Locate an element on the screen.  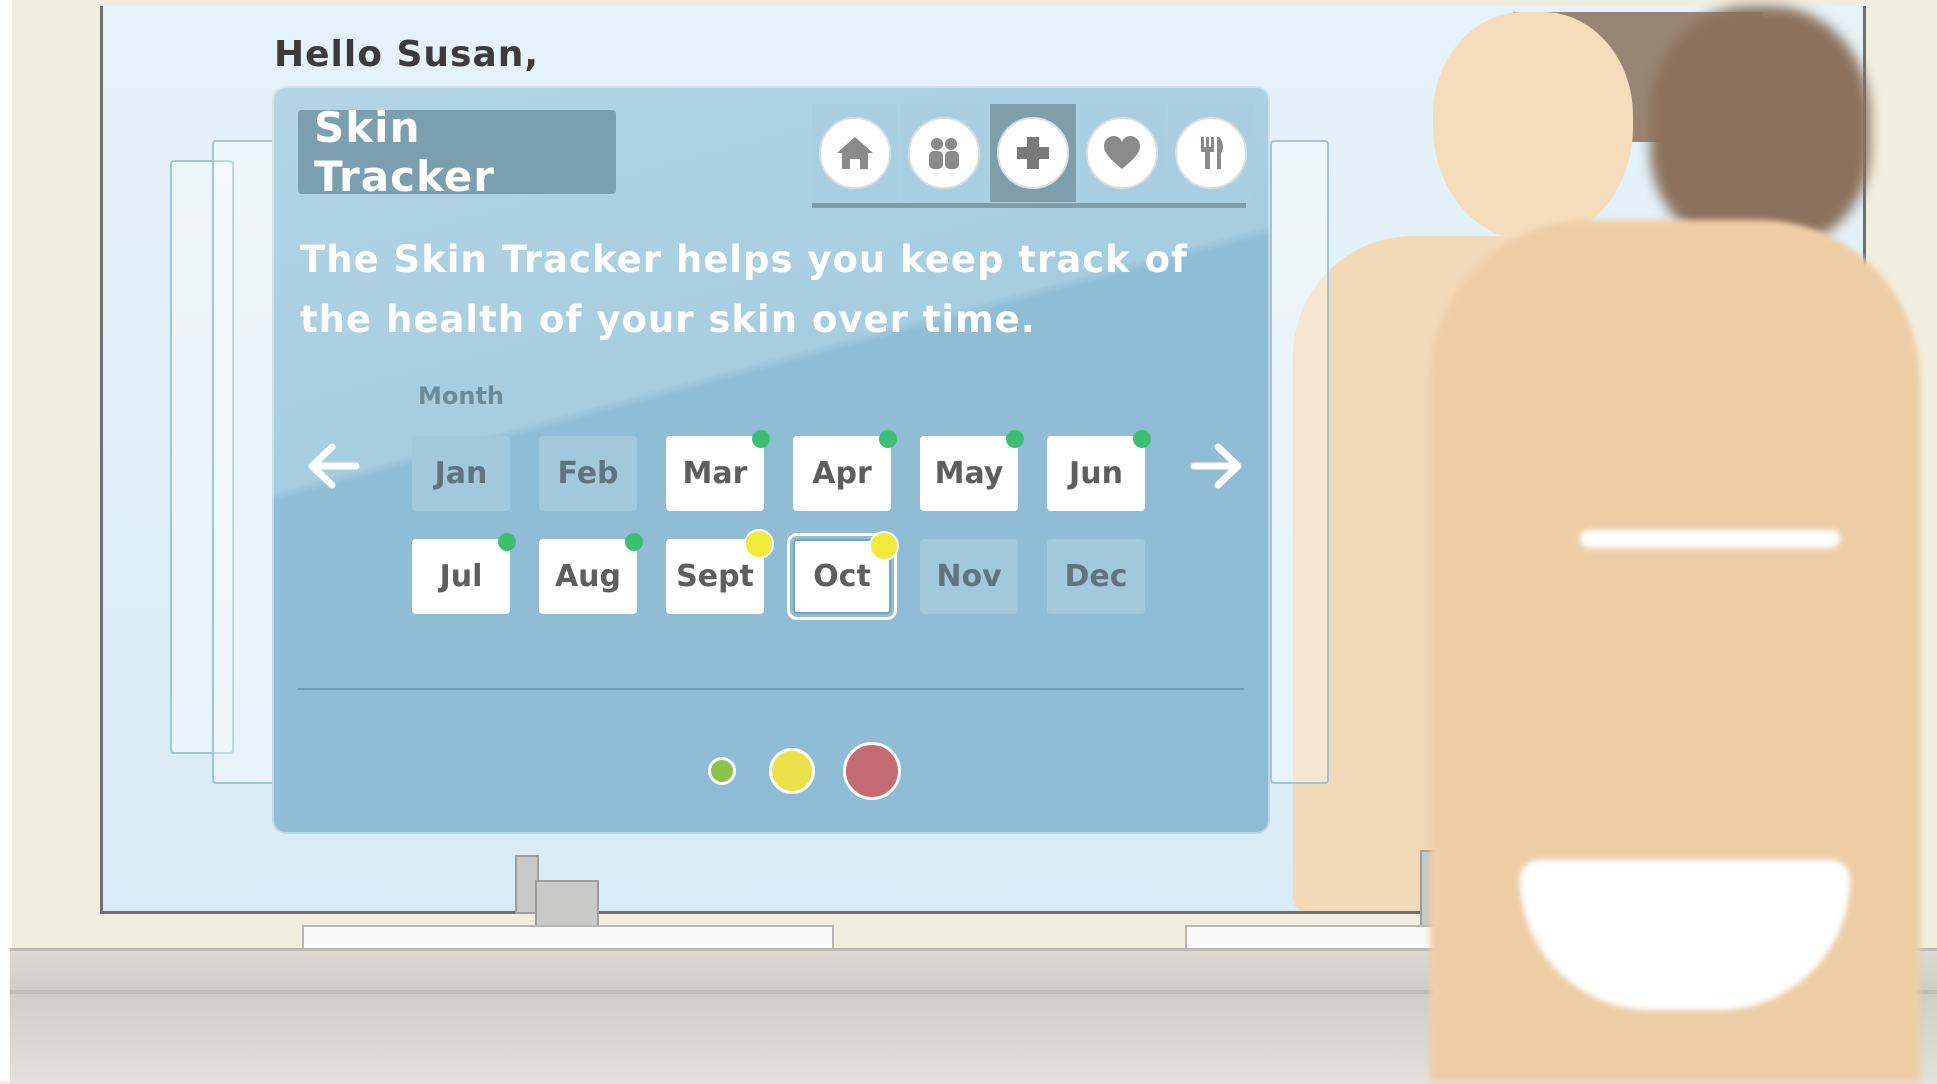
month-dec: Dec is located at coordinates (1096, 576).